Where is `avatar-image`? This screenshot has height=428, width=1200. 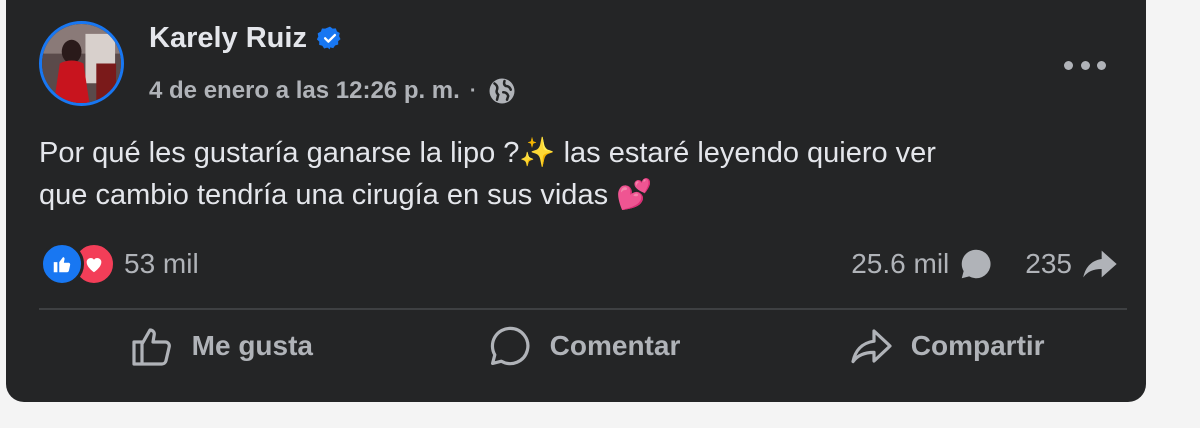 avatar-image is located at coordinates (81, 63).